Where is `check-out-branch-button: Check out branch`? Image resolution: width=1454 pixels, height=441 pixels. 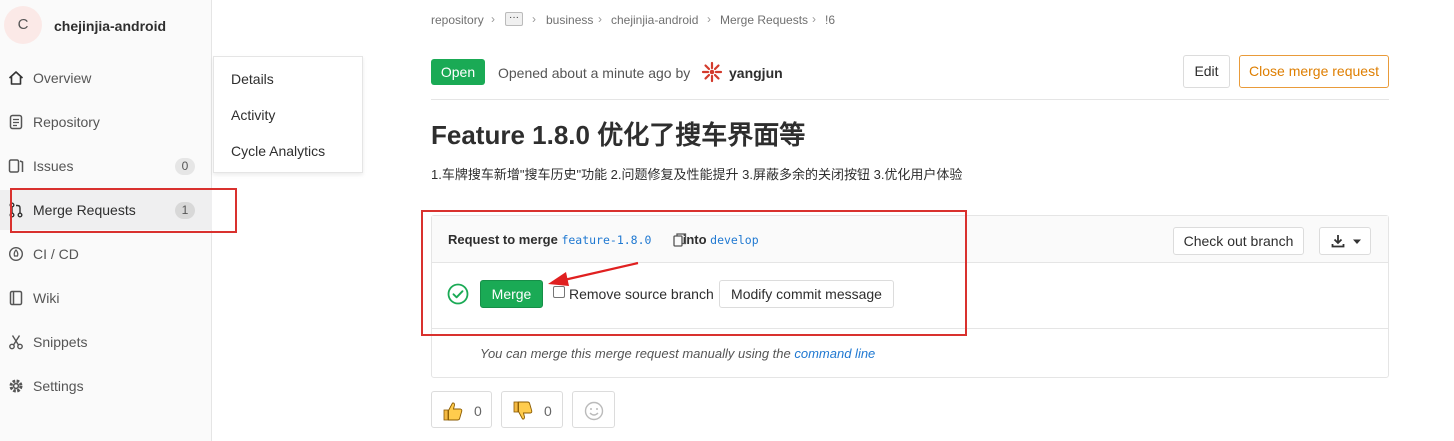 check-out-branch-button: Check out branch is located at coordinates (1238, 241).